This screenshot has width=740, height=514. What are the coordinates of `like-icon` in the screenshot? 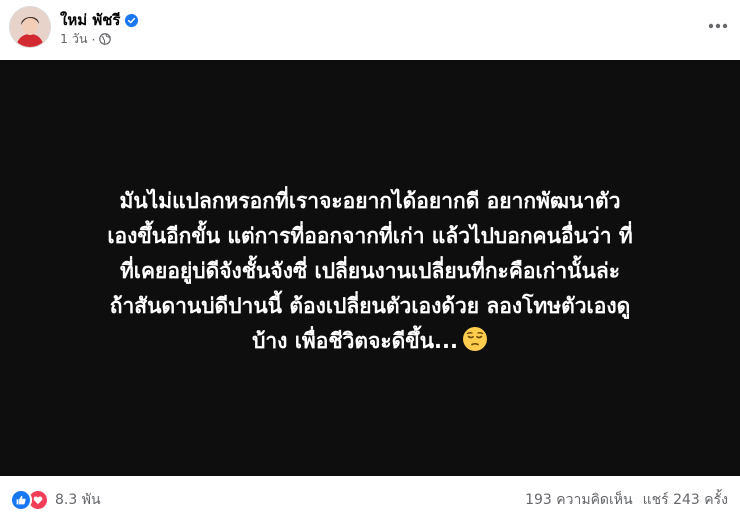 It's located at (21, 500).